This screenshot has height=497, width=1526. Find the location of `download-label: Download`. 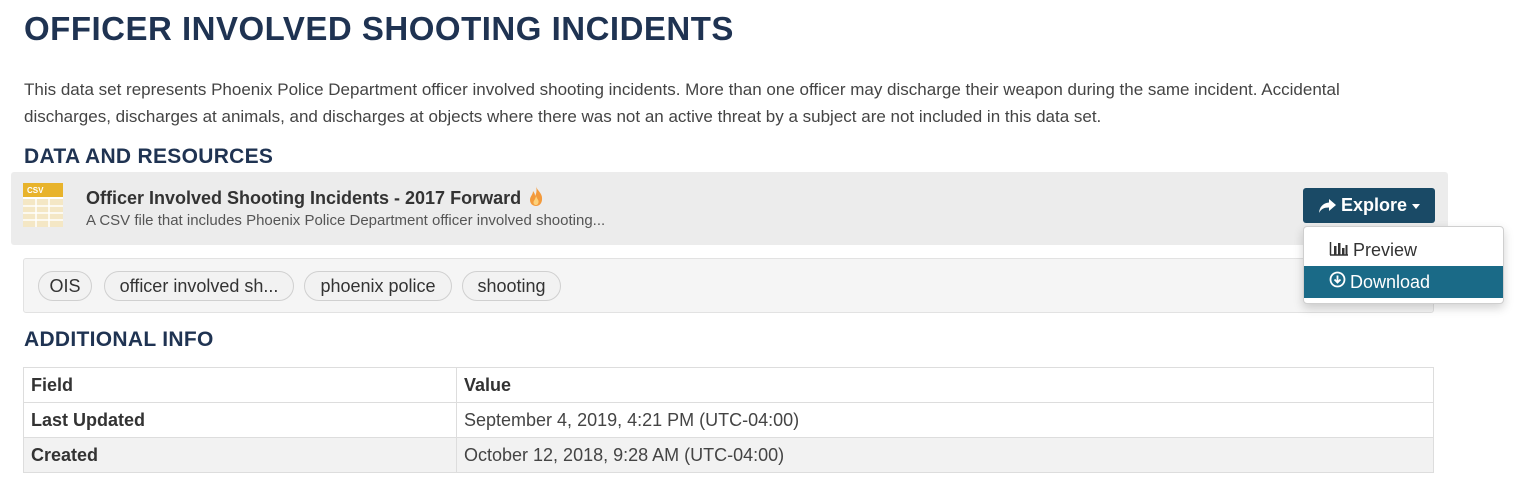

download-label: Download is located at coordinates (1390, 282).